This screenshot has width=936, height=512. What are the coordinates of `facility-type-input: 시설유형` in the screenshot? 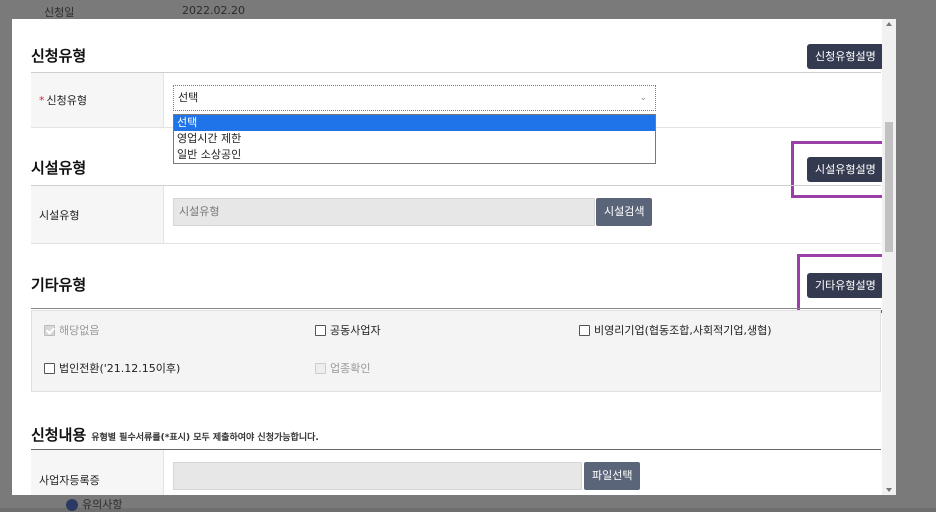 It's located at (384, 212).